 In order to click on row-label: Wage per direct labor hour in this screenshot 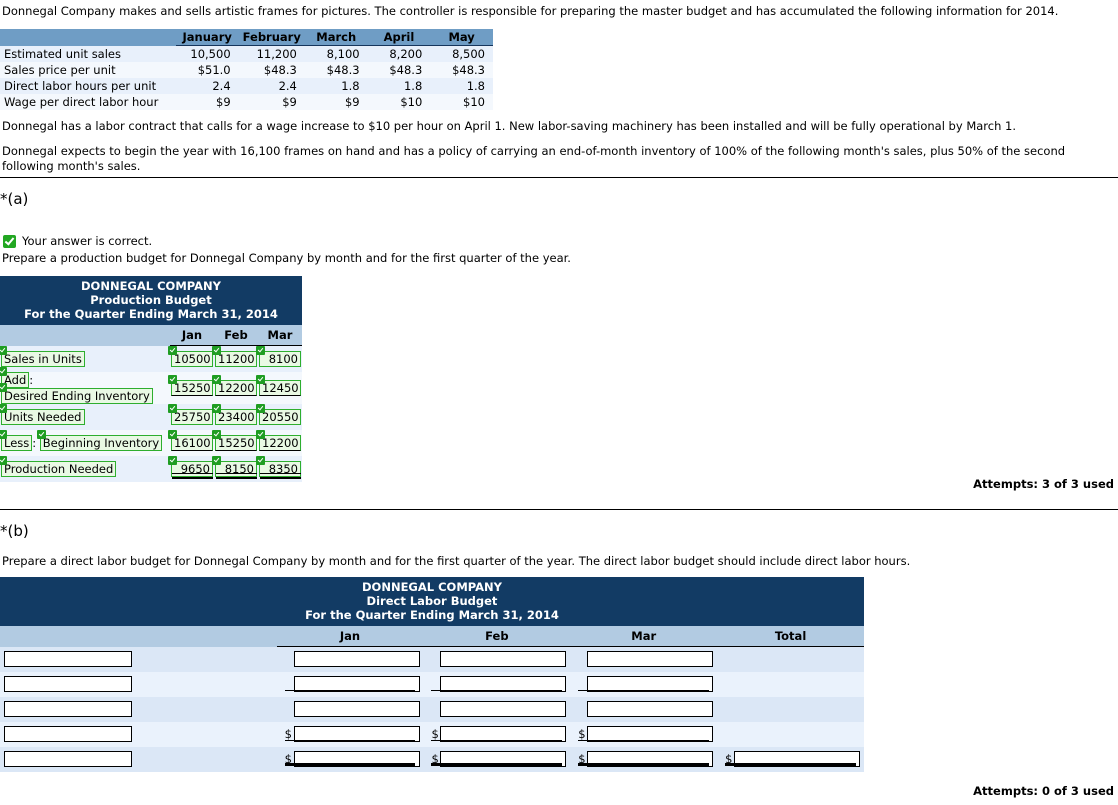, I will do `click(81, 102)`.